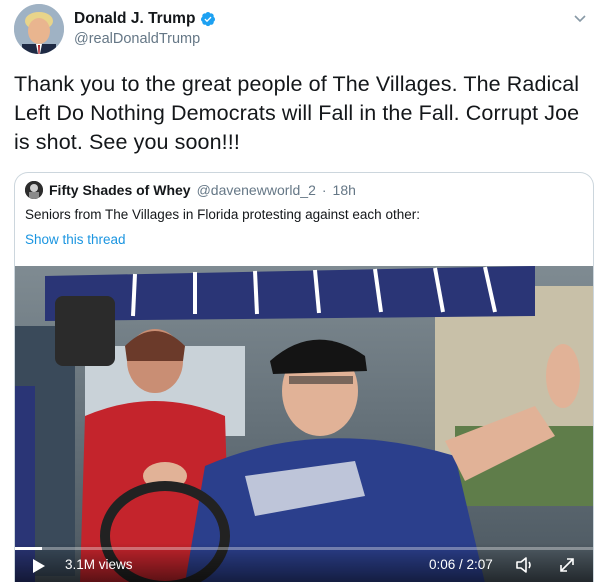 This screenshot has height=582, width=605. What do you see at coordinates (120, 190) in the screenshot?
I see `quoted-author-name: Fifty Shades of Whey` at bounding box center [120, 190].